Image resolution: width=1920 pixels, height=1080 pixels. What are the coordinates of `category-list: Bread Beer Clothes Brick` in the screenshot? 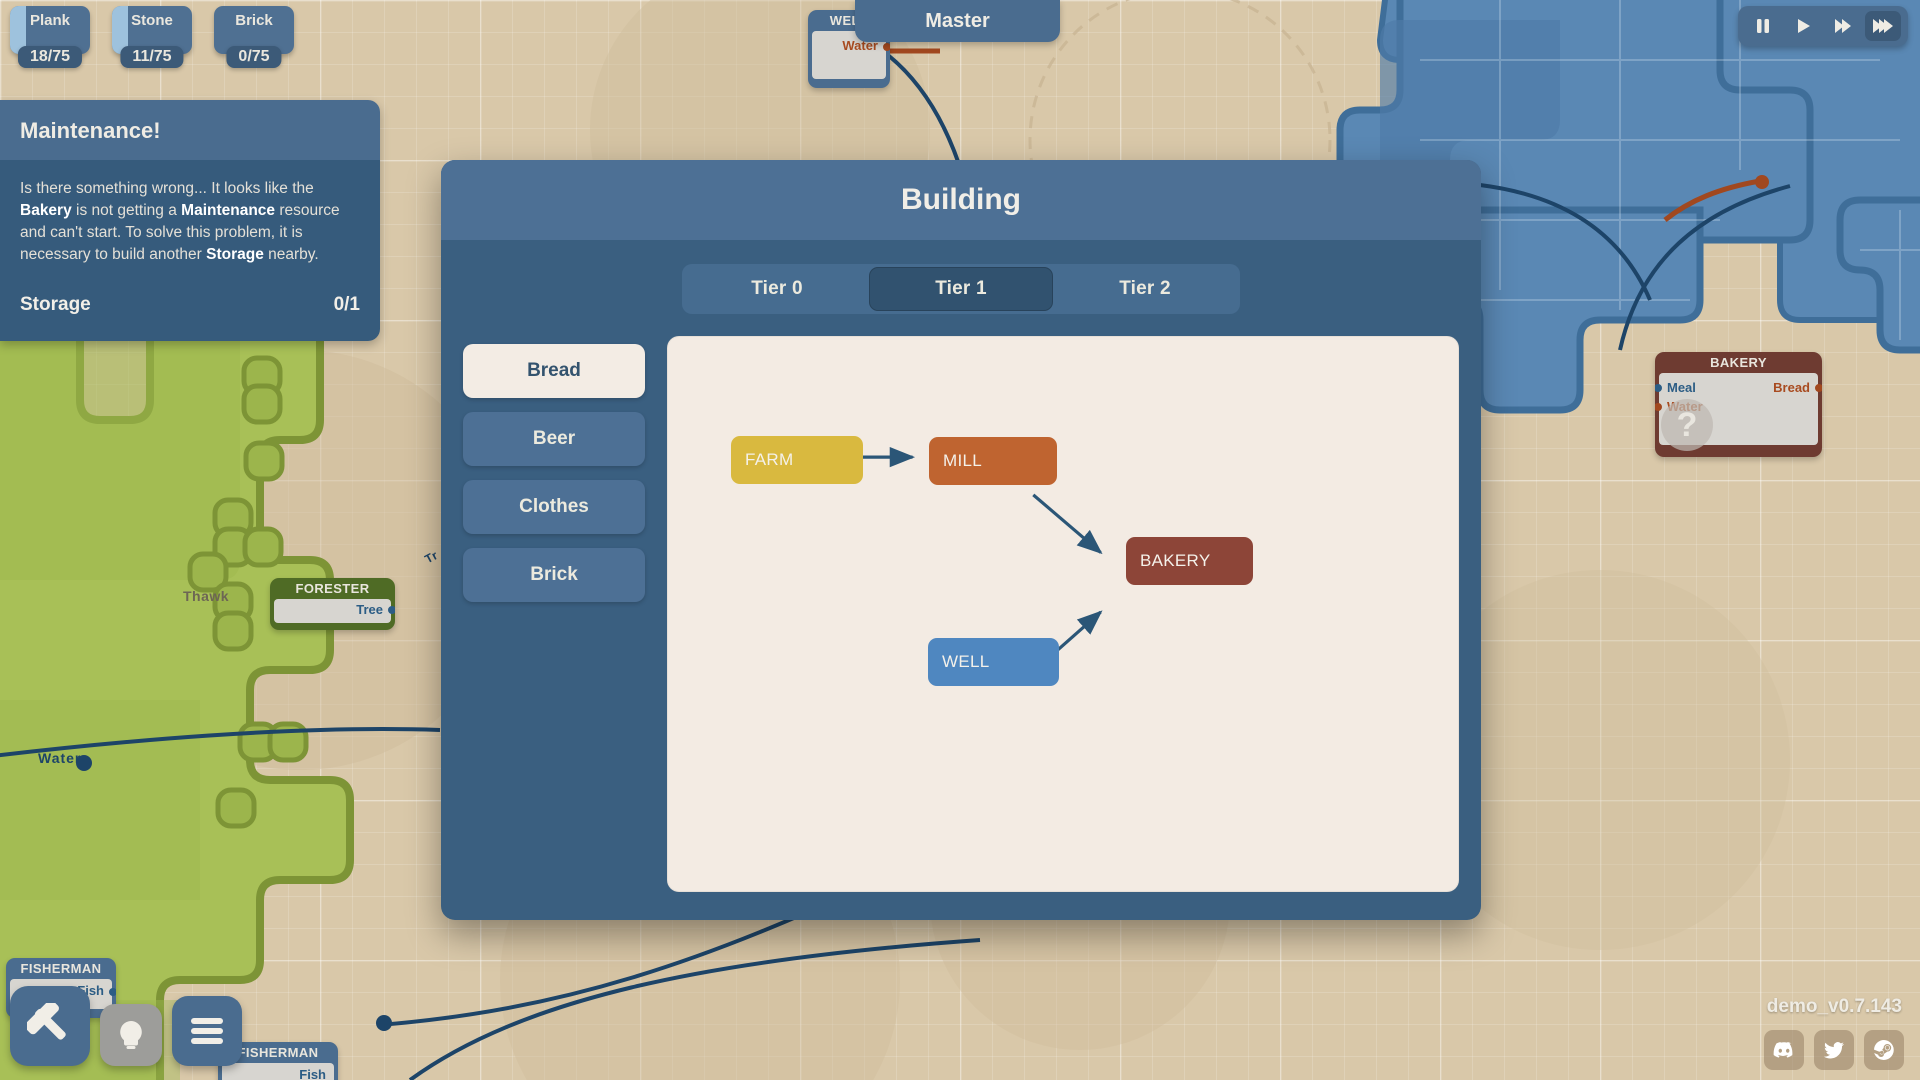 It's located at (554, 614).